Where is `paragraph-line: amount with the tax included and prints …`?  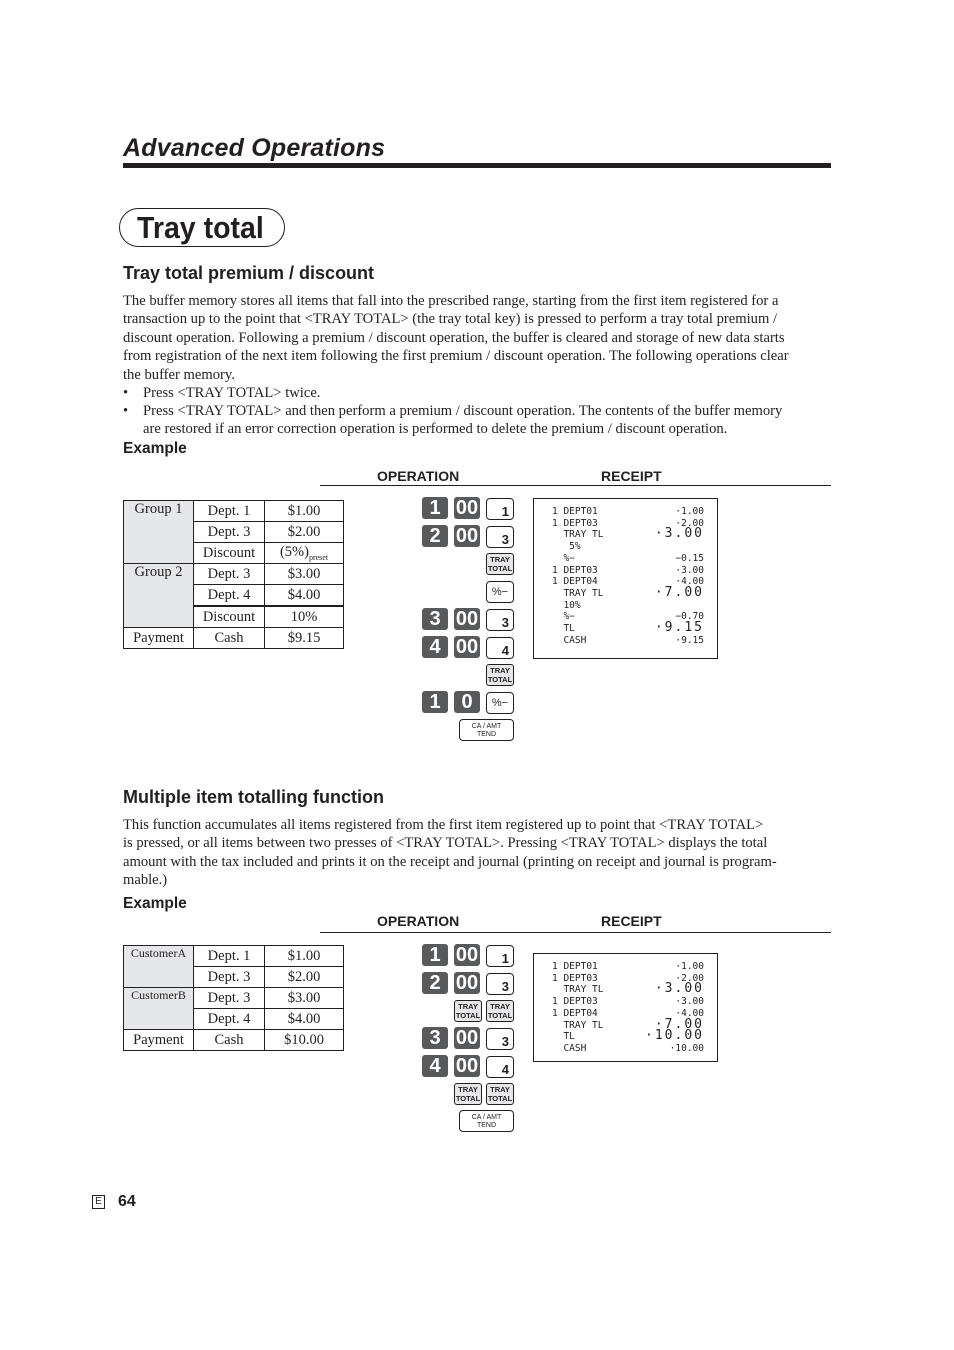 paragraph-line: amount with the tax included and prints … is located at coordinates (450, 861).